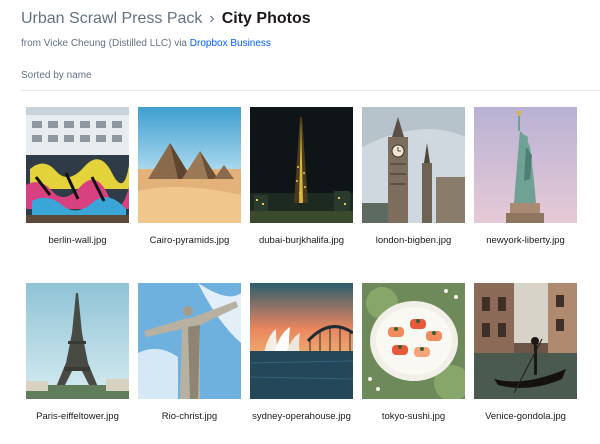  What do you see at coordinates (525, 240) in the screenshot?
I see `file-name: newyork-liberty.jpg` at bounding box center [525, 240].